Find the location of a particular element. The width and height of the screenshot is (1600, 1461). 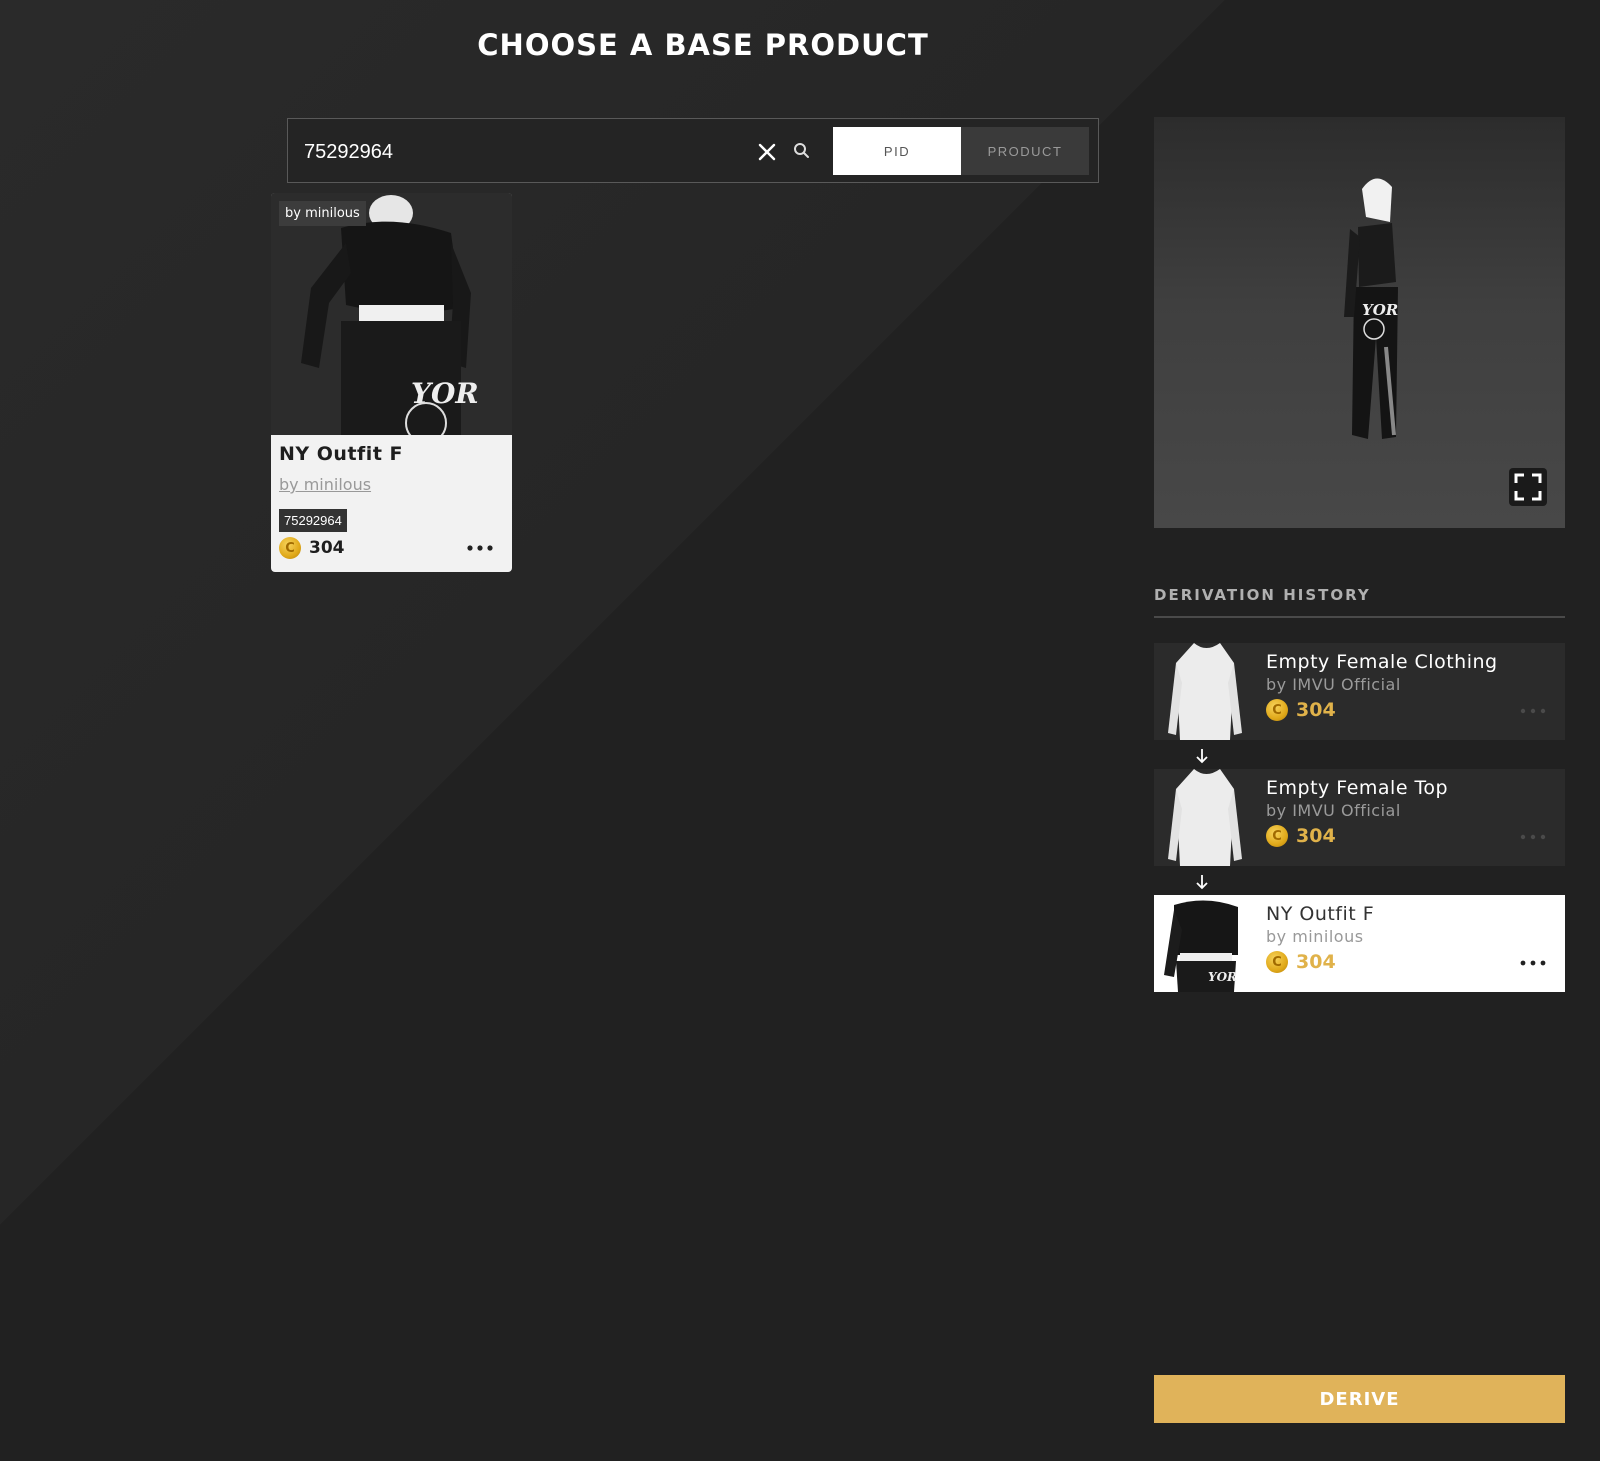

avatar-figure: YOR is located at coordinates (1371, 308).